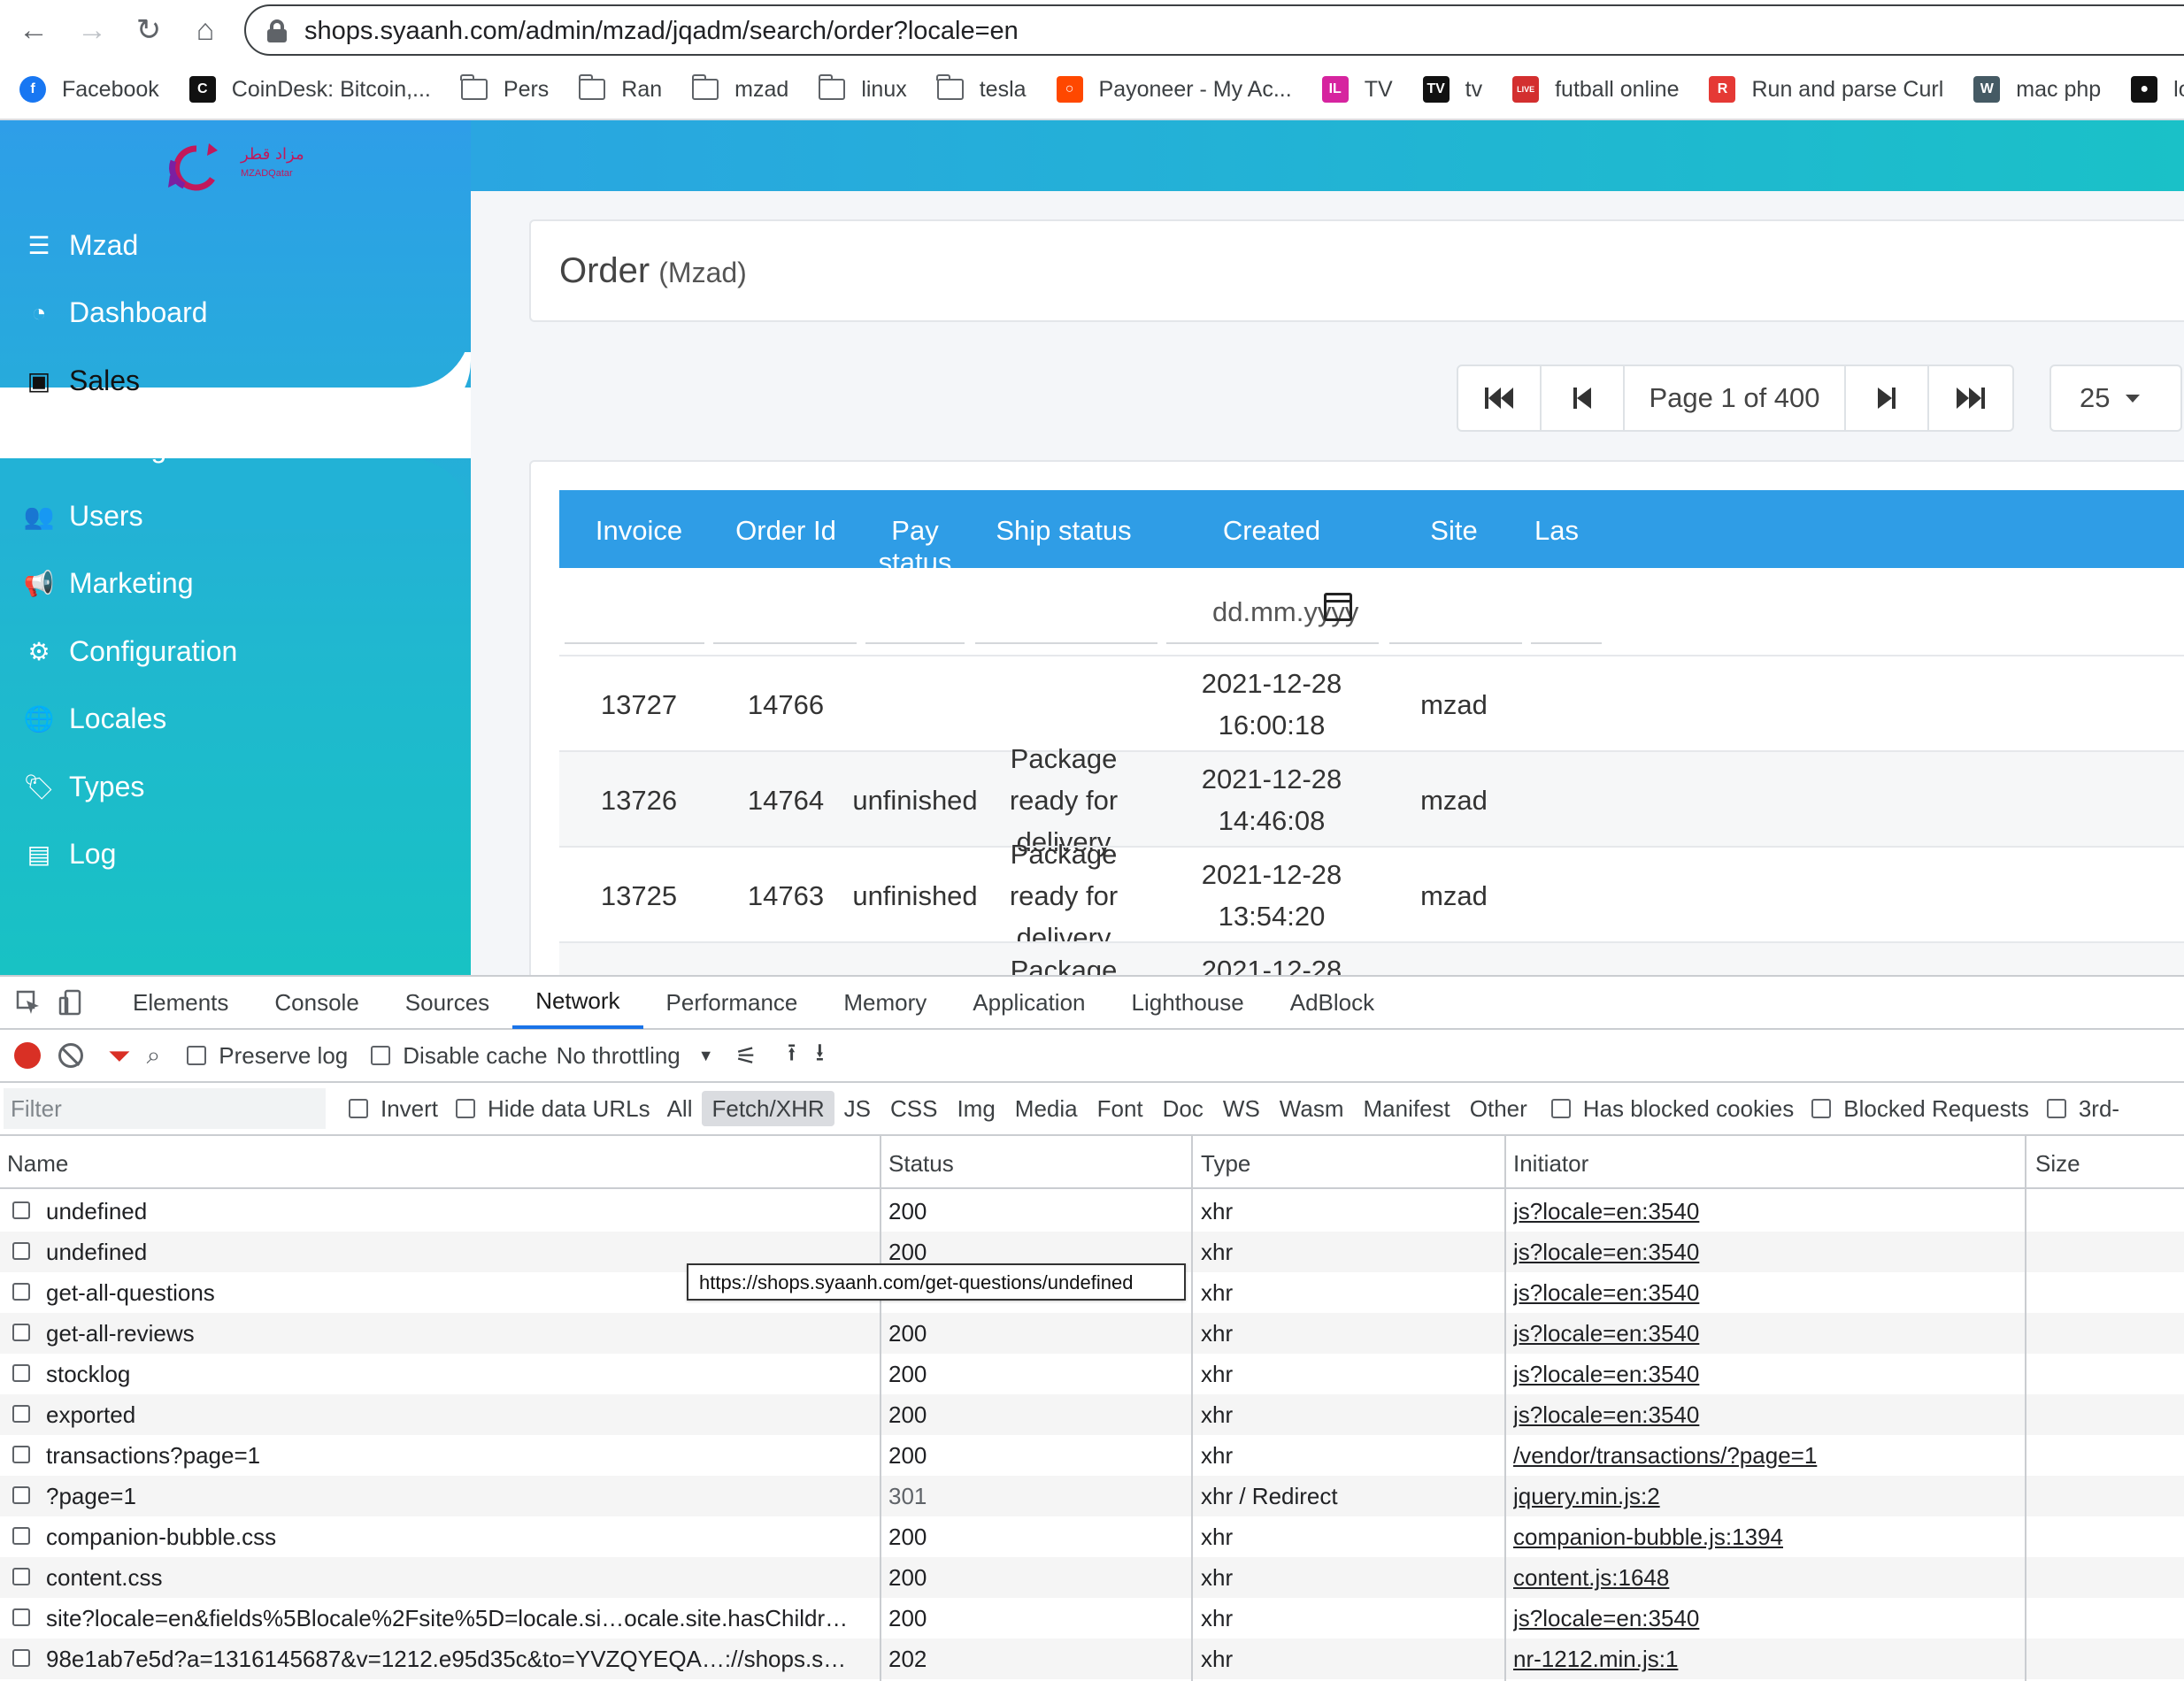  What do you see at coordinates (1560, 1108) in the screenshot?
I see `has-blocked-cookies-checkbox` at bounding box center [1560, 1108].